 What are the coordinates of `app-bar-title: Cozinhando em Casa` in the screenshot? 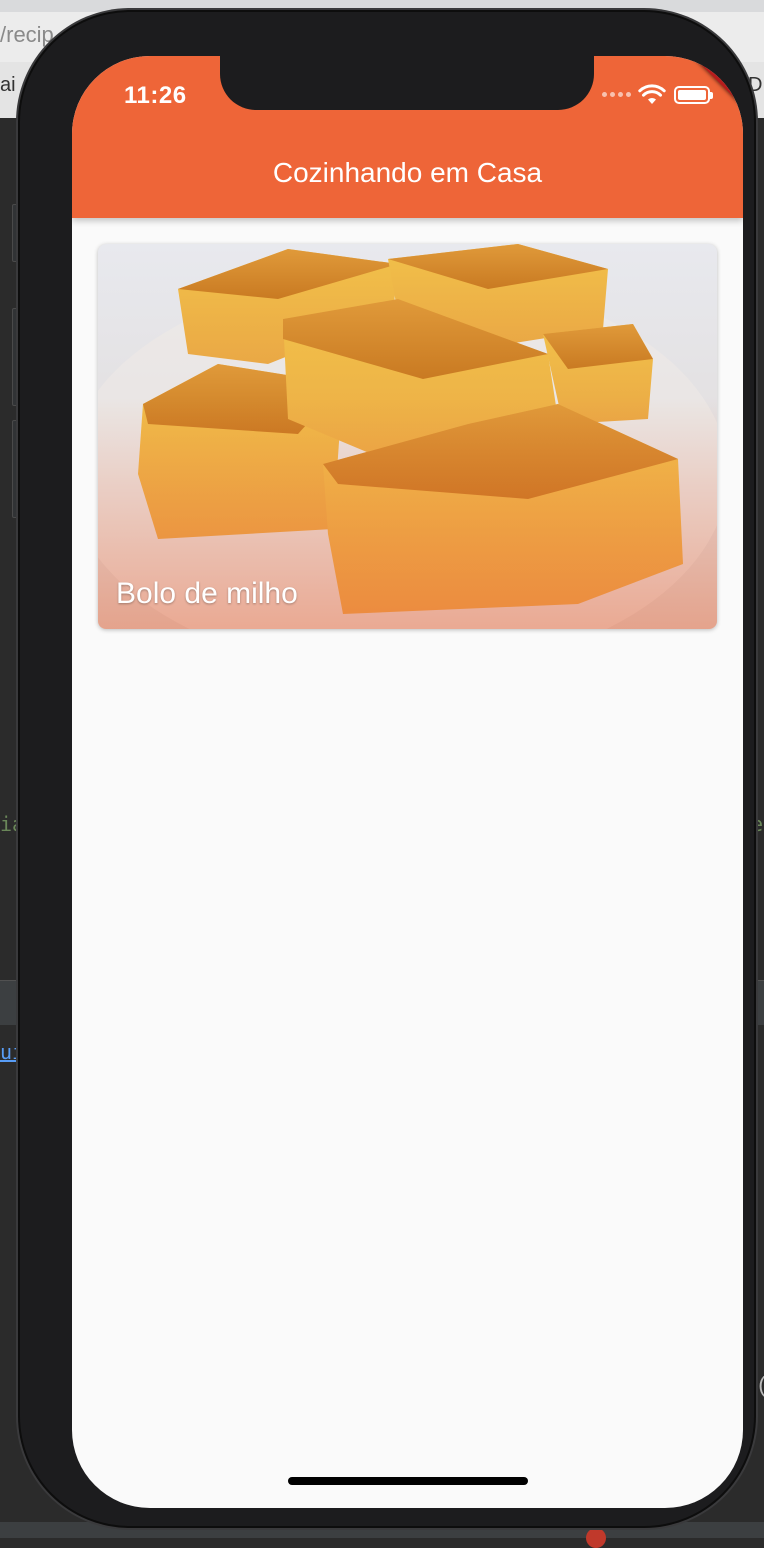 It's located at (407, 172).